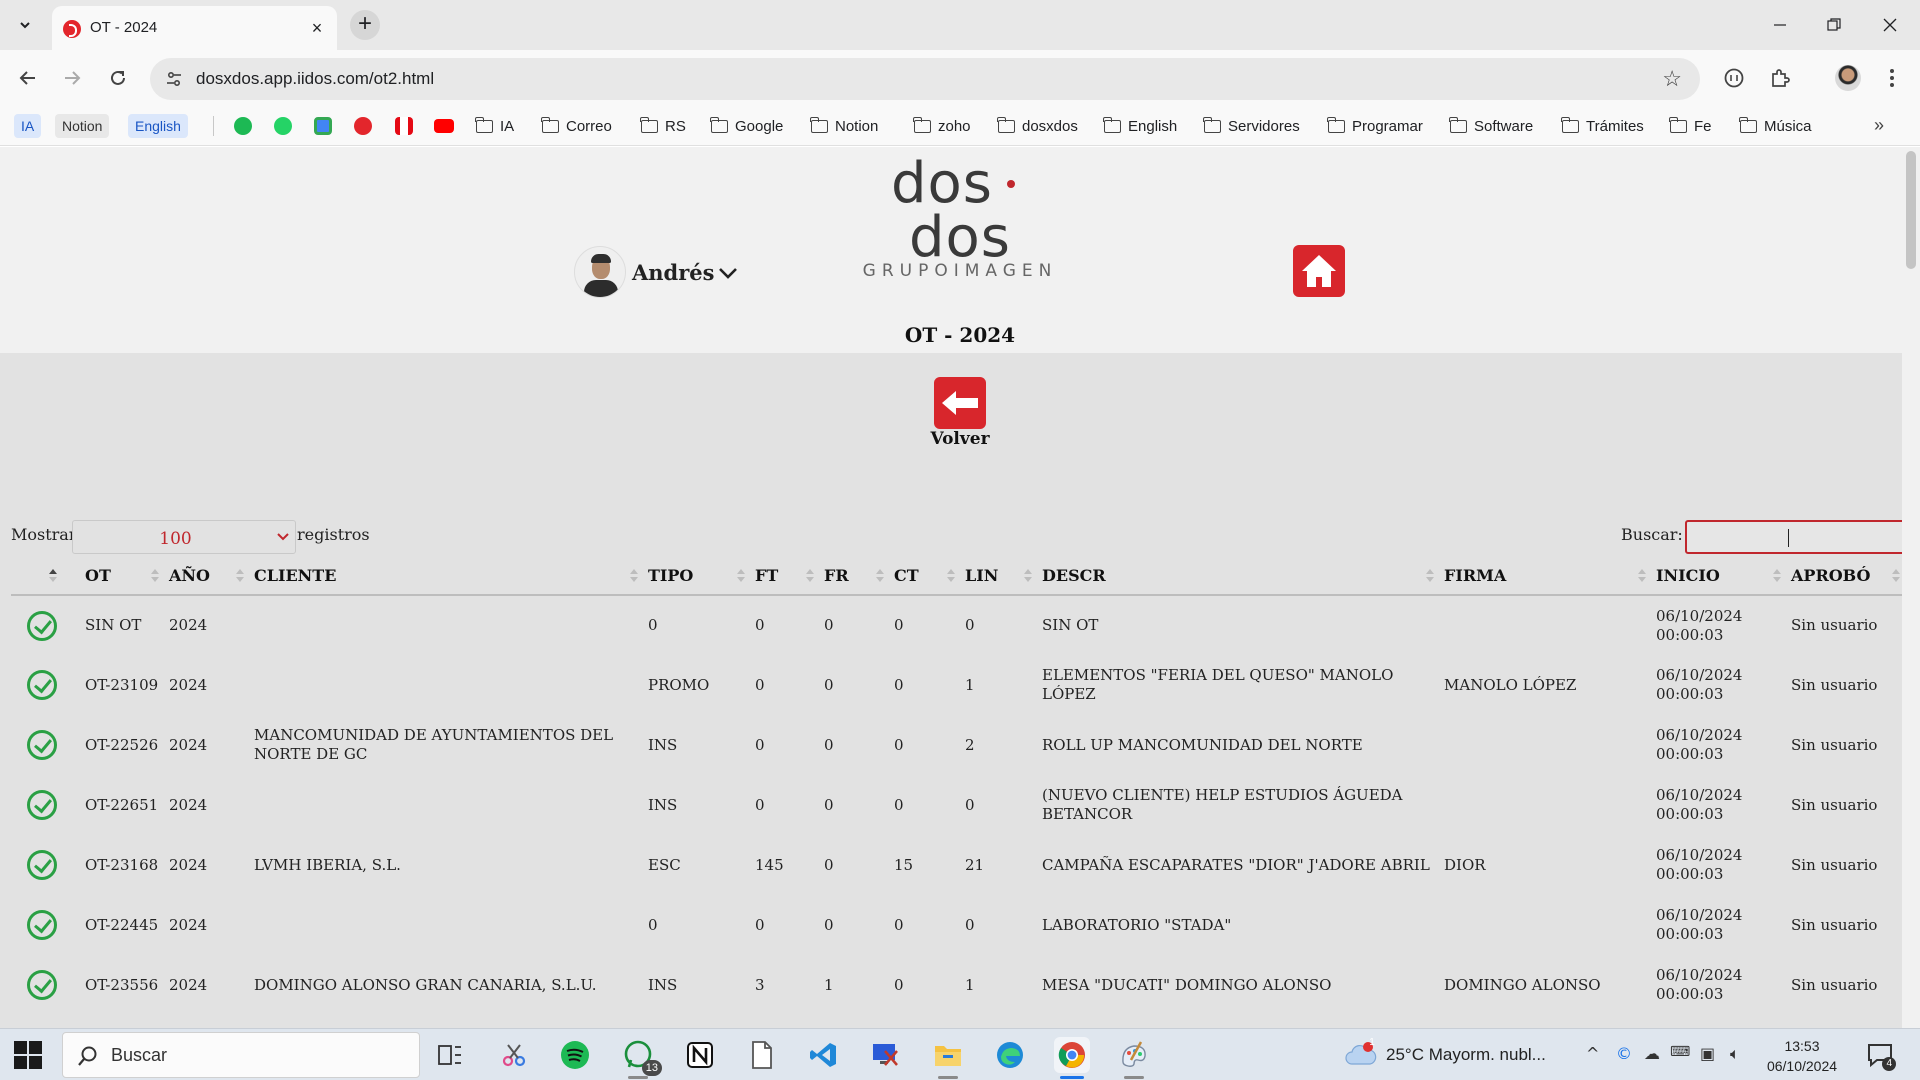 Image resolution: width=1920 pixels, height=1080 pixels. Describe the element at coordinates (451, 576) in the screenshot. I see `column-header-cliente: CLIENTE` at that location.